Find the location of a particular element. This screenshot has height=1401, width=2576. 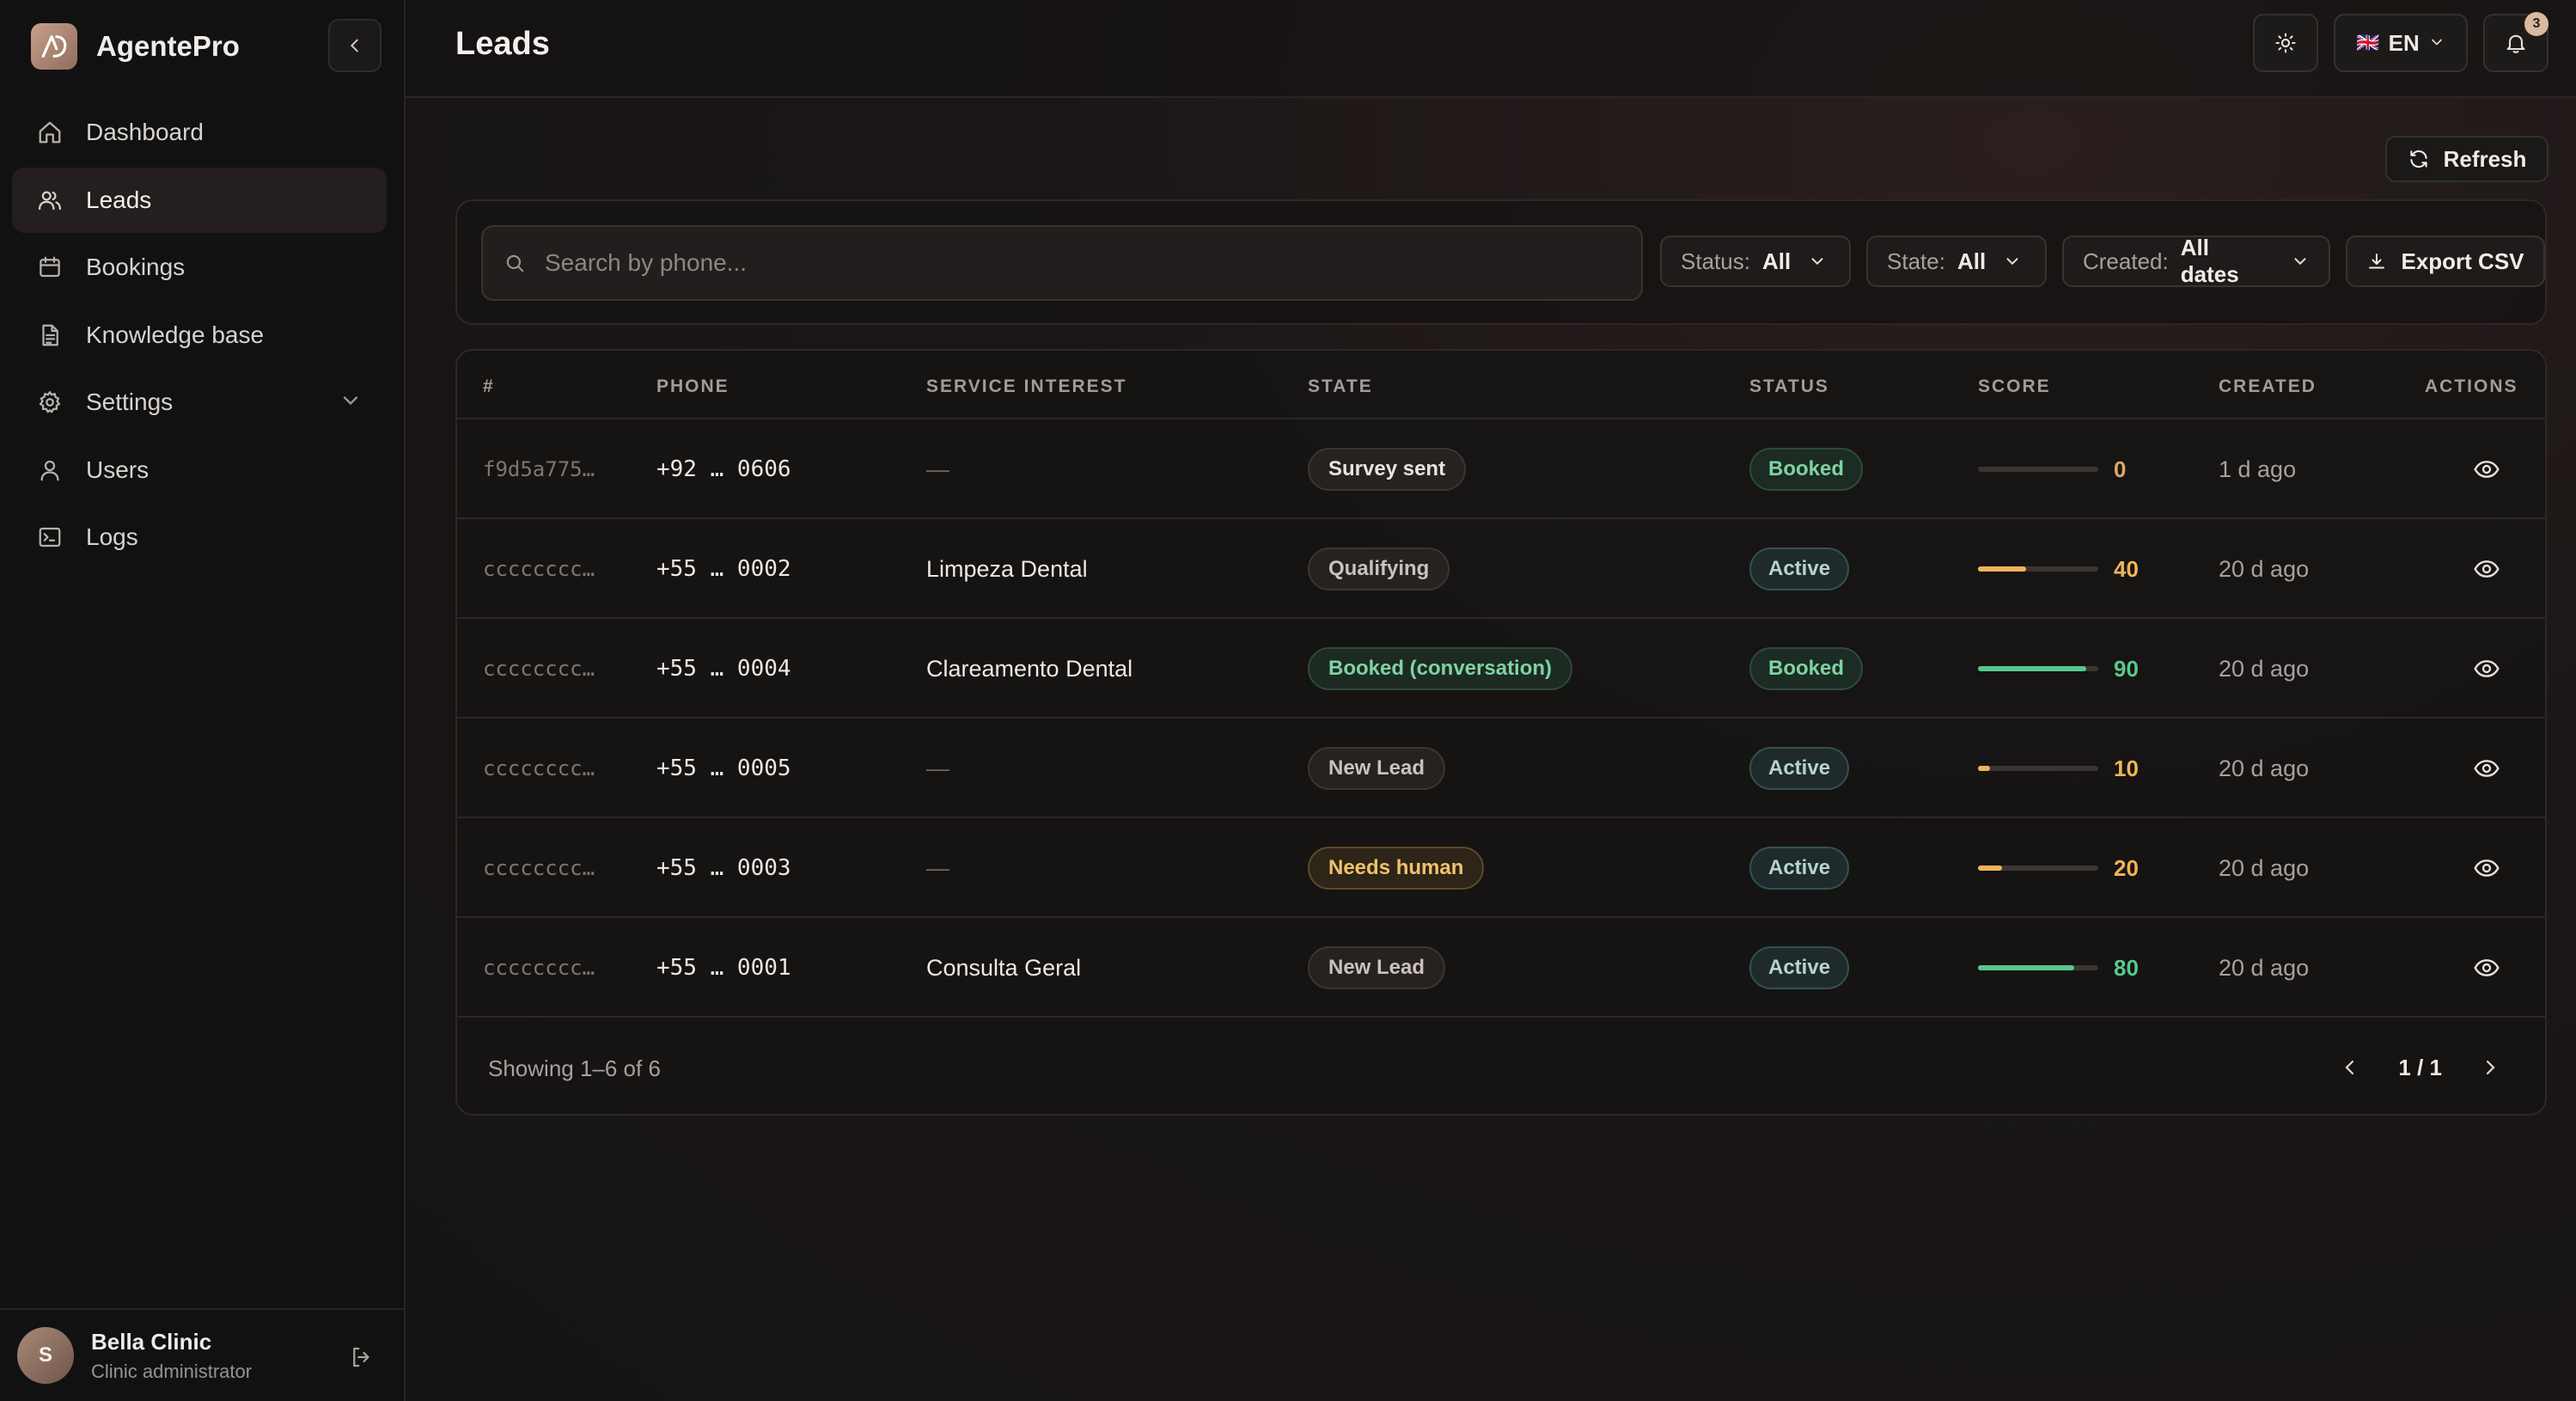

pagination: 1 / 1 is located at coordinates (2420, 1067).